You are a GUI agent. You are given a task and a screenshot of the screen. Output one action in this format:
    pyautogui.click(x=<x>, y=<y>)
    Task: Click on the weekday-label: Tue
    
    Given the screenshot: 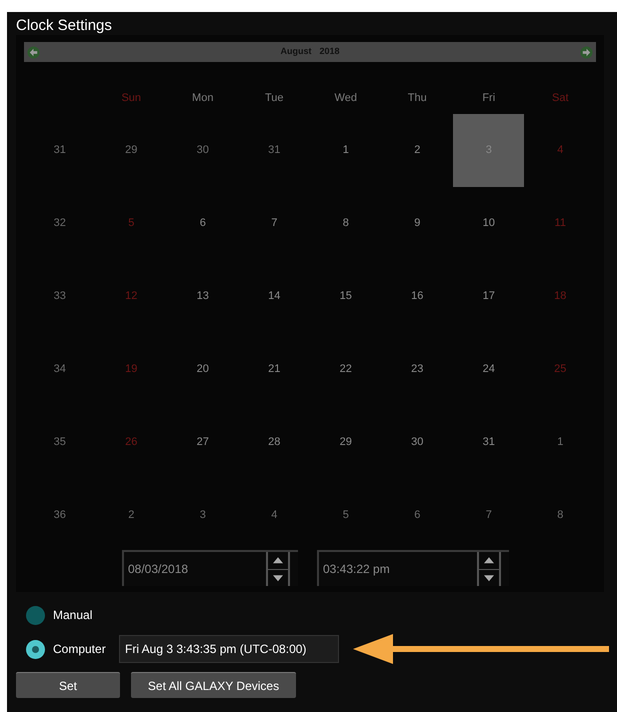 What is the action you would take?
    pyautogui.click(x=274, y=98)
    